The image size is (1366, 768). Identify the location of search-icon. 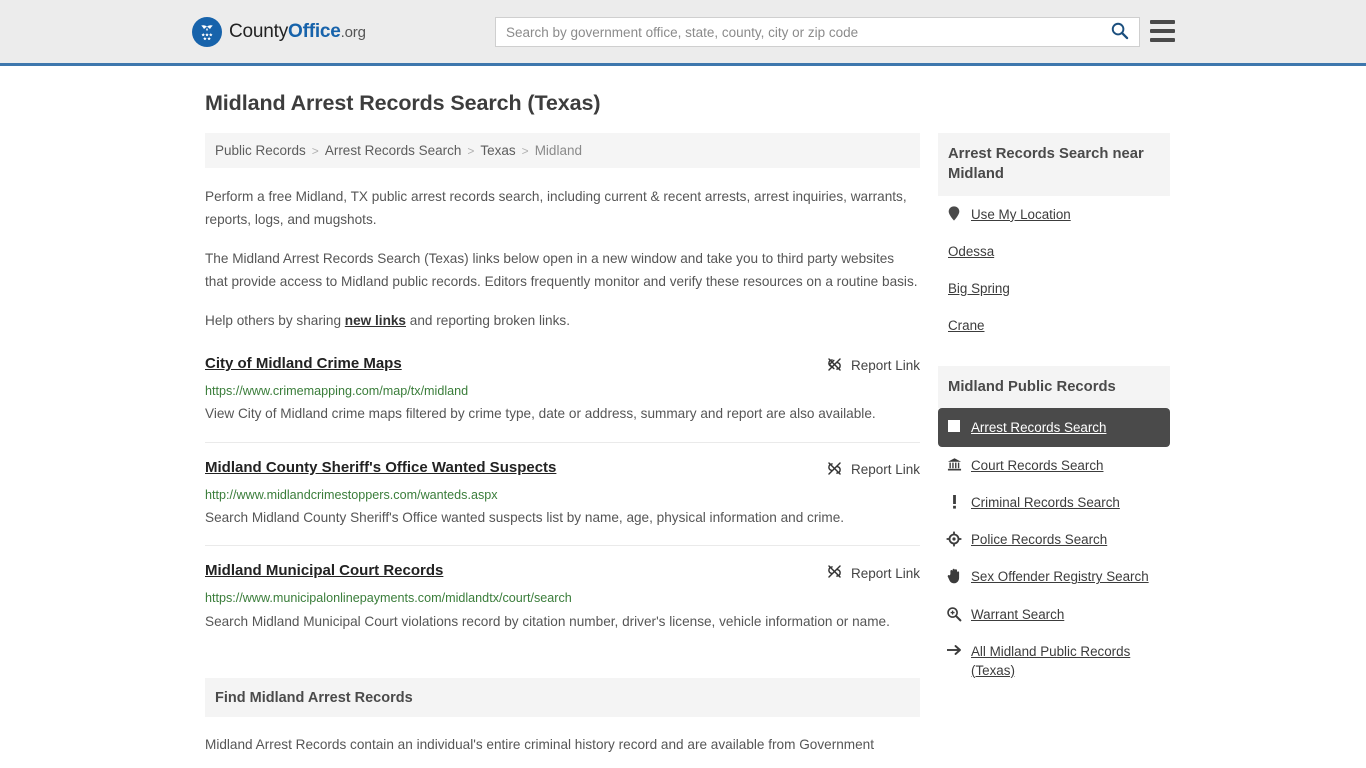
(1119, 32).